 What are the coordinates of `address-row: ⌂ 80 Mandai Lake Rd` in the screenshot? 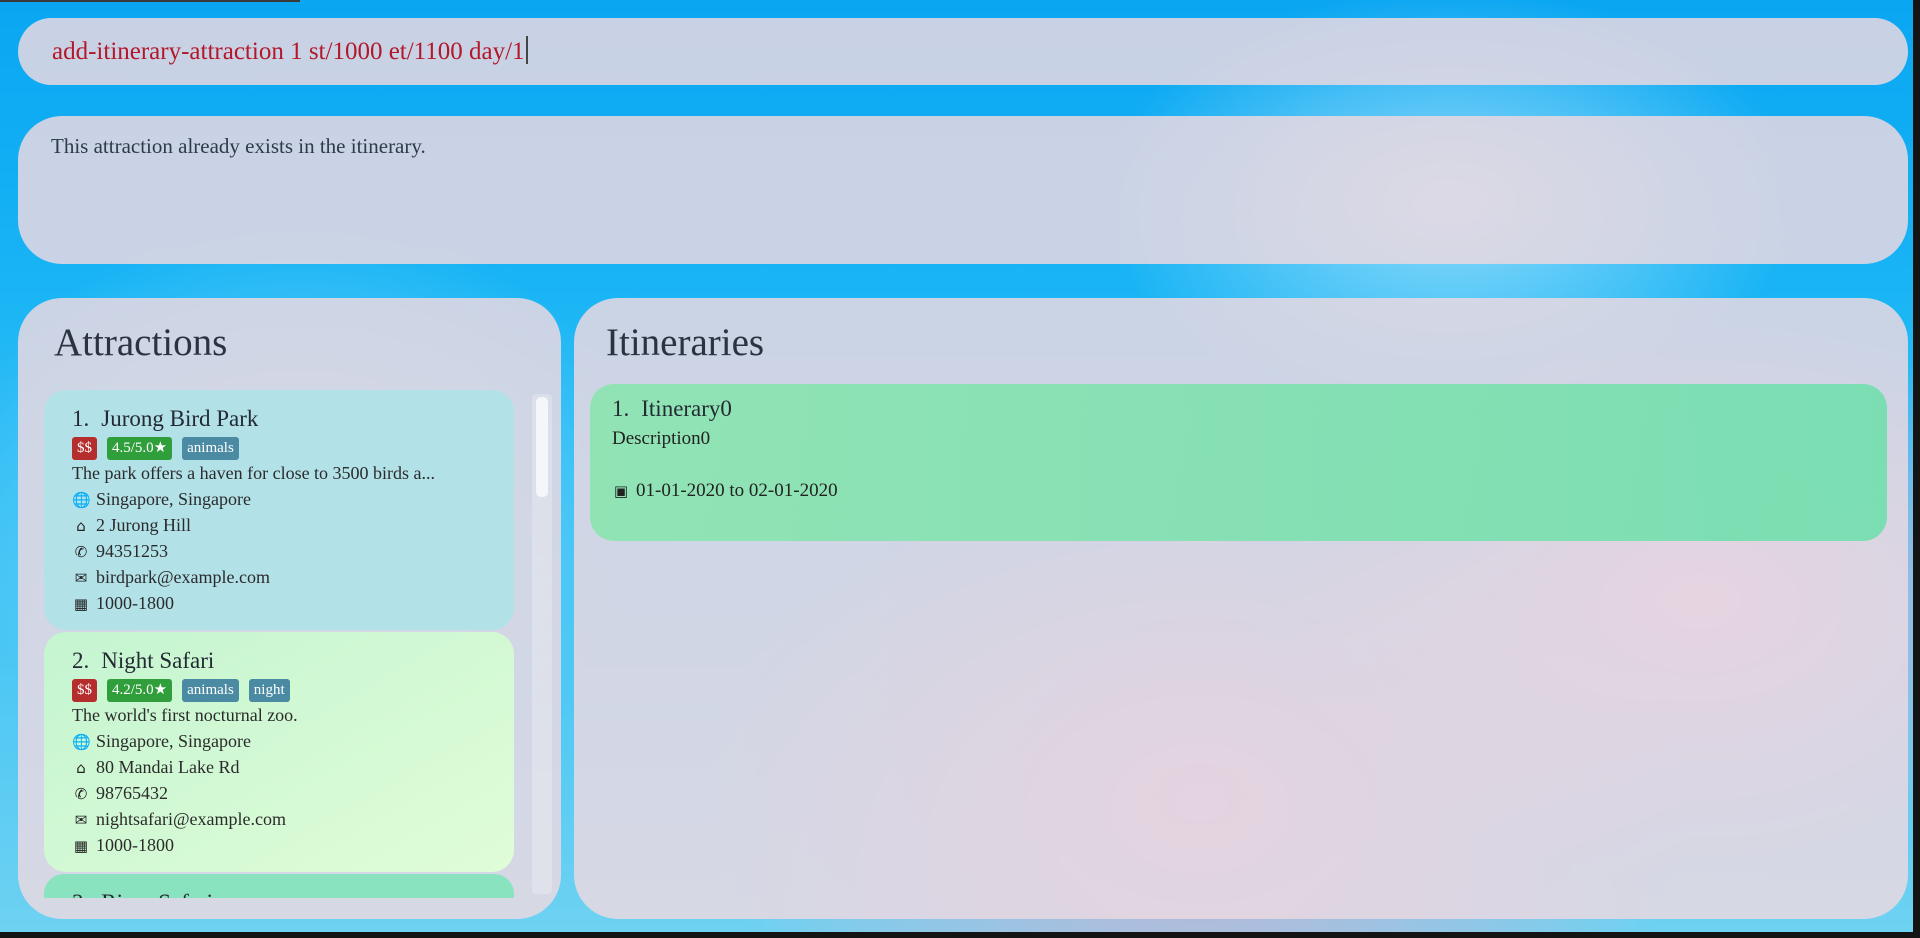 It's located at (155, 767).